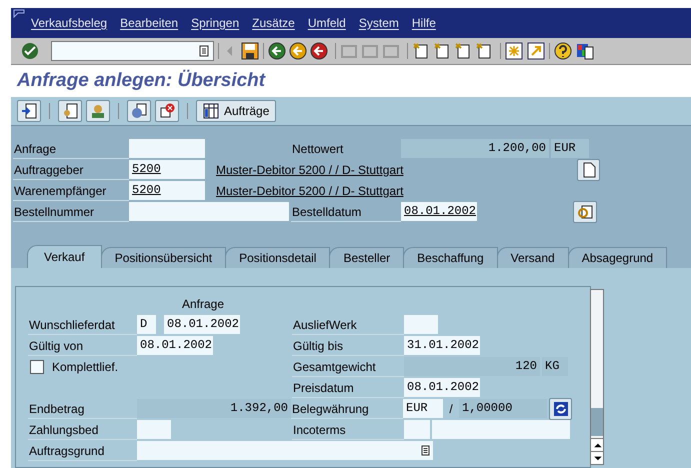 The height and width of the screenshot is (468, 691). I want to click on menu-item: Hilfe, so click(424, 23).